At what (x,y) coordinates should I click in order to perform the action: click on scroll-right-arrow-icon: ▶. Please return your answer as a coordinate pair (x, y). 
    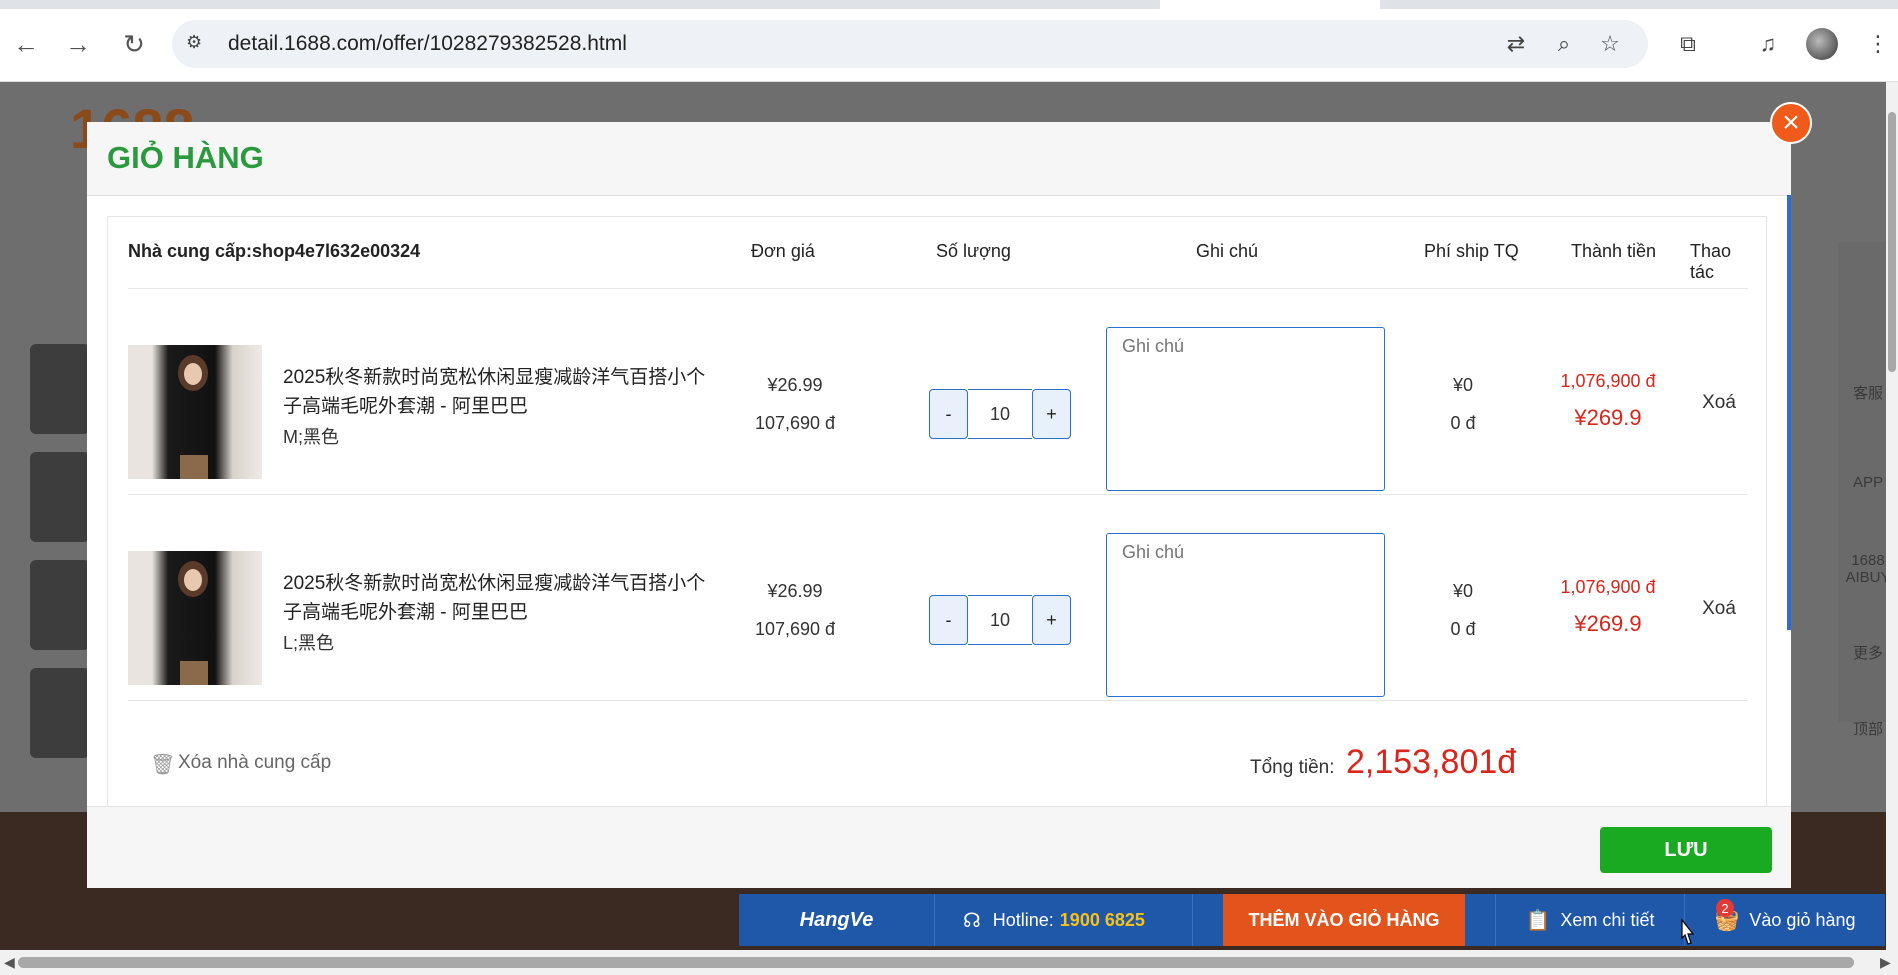
    Looking at the image, I should click on (1885, 962).